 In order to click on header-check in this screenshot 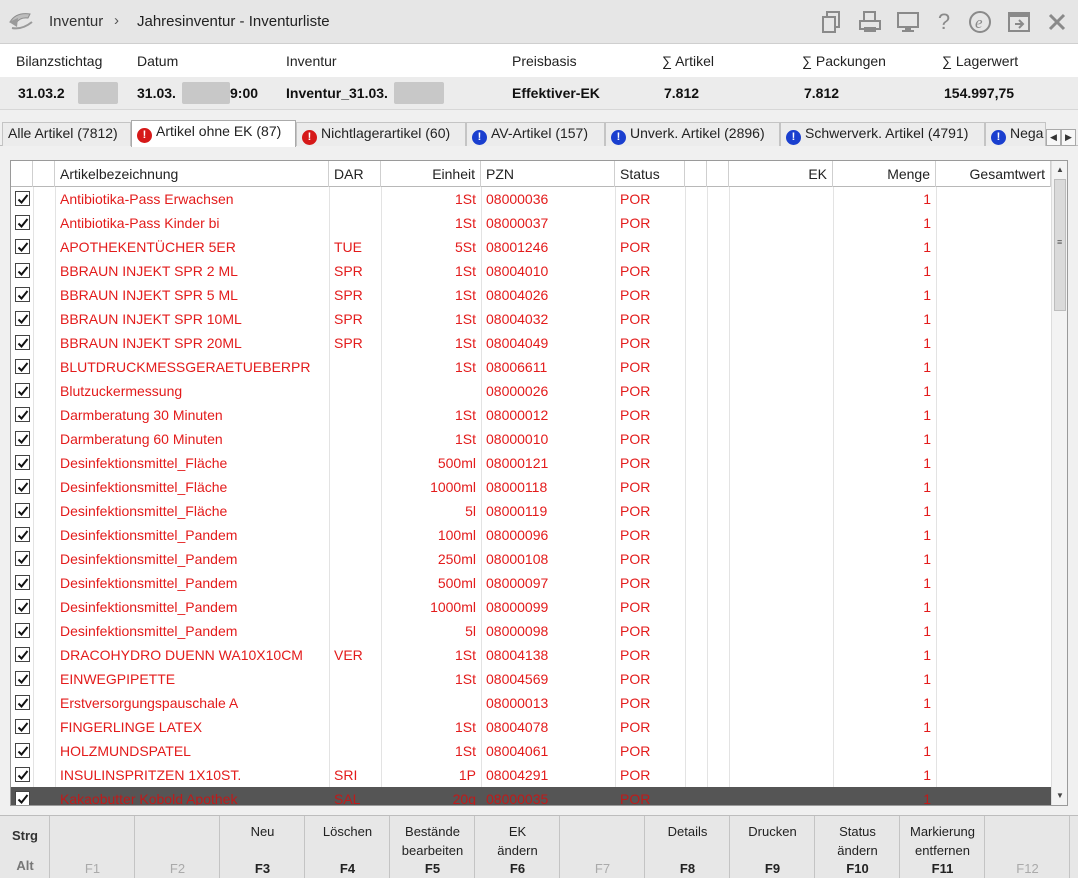, I will do `click(22, 174)`.